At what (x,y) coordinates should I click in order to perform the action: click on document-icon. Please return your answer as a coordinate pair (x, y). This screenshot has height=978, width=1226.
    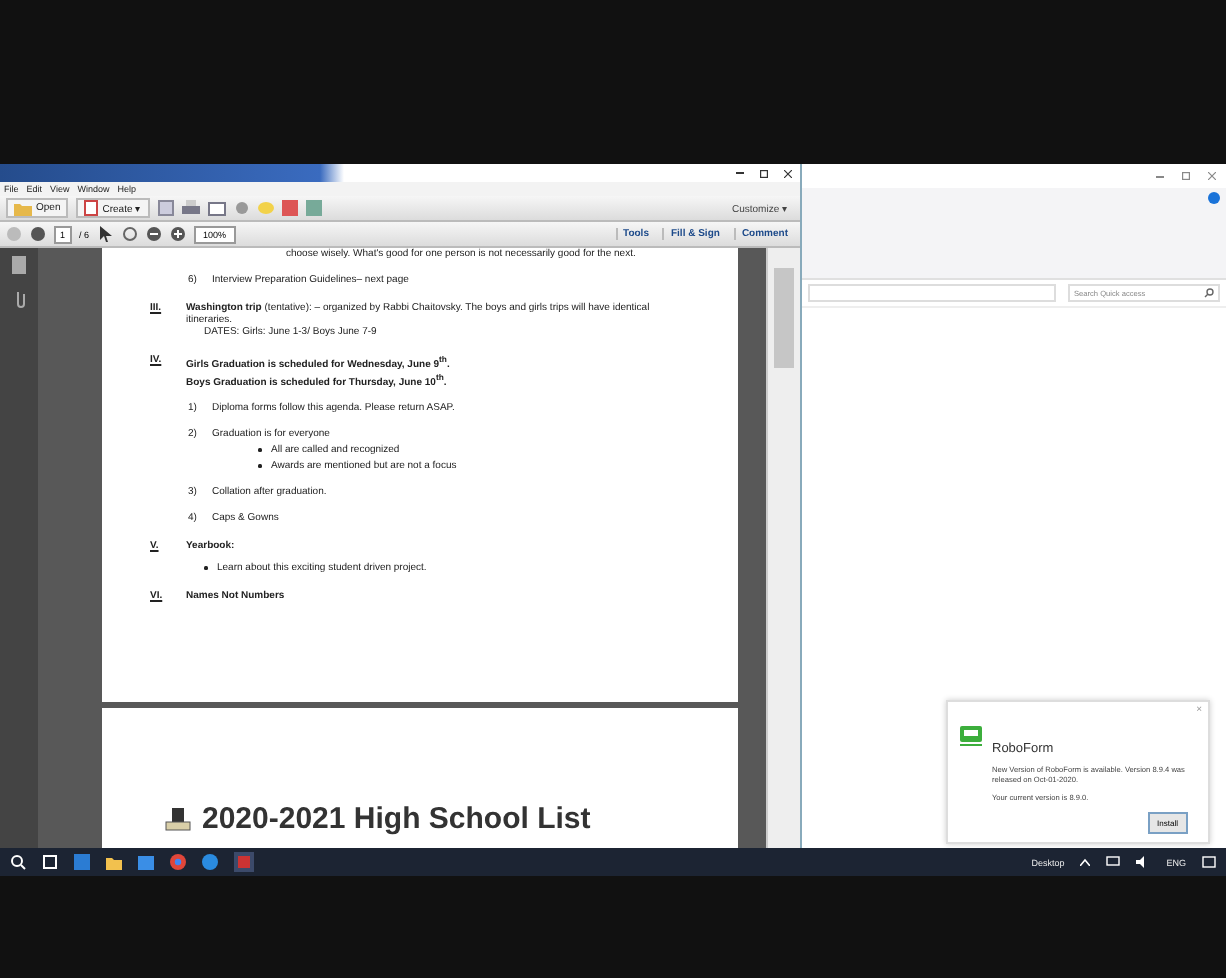
    Looking at the image, I should click on (91, 208).